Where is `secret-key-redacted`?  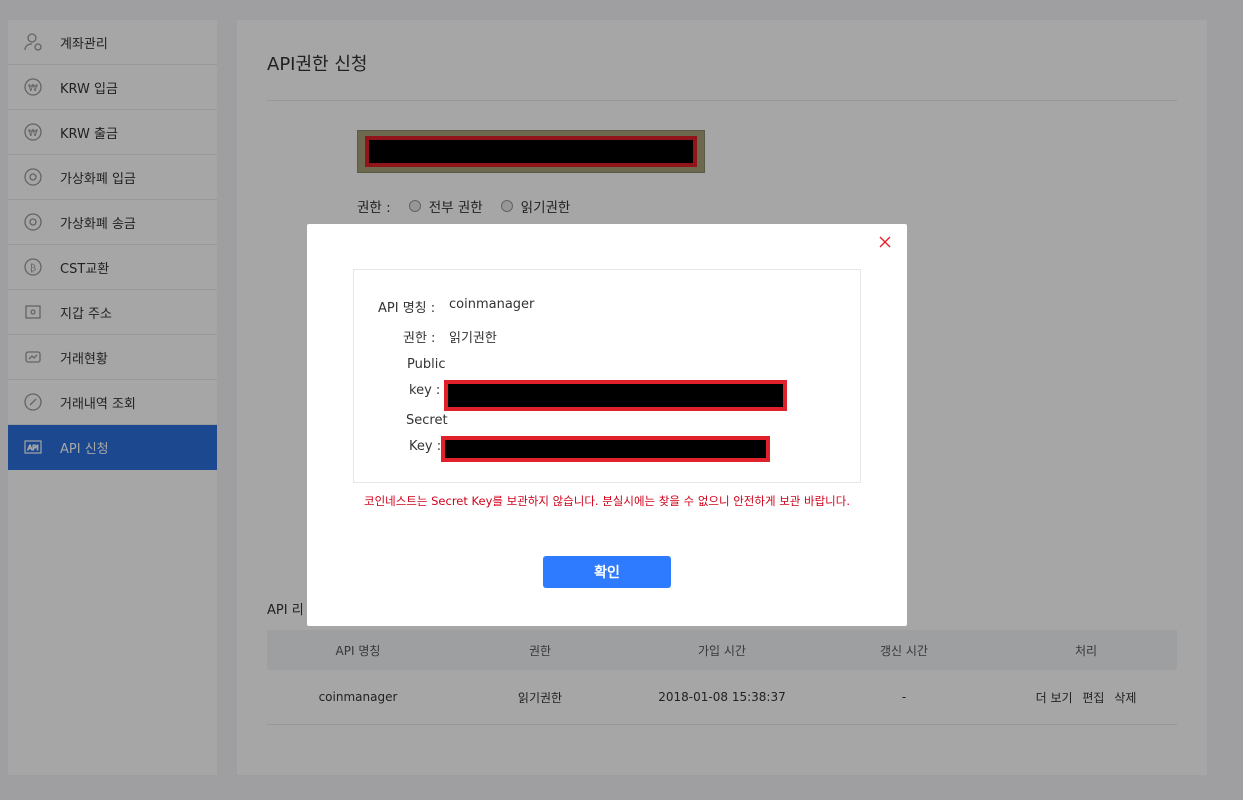 secret-key-redacted is located at coordinates (605, 449).